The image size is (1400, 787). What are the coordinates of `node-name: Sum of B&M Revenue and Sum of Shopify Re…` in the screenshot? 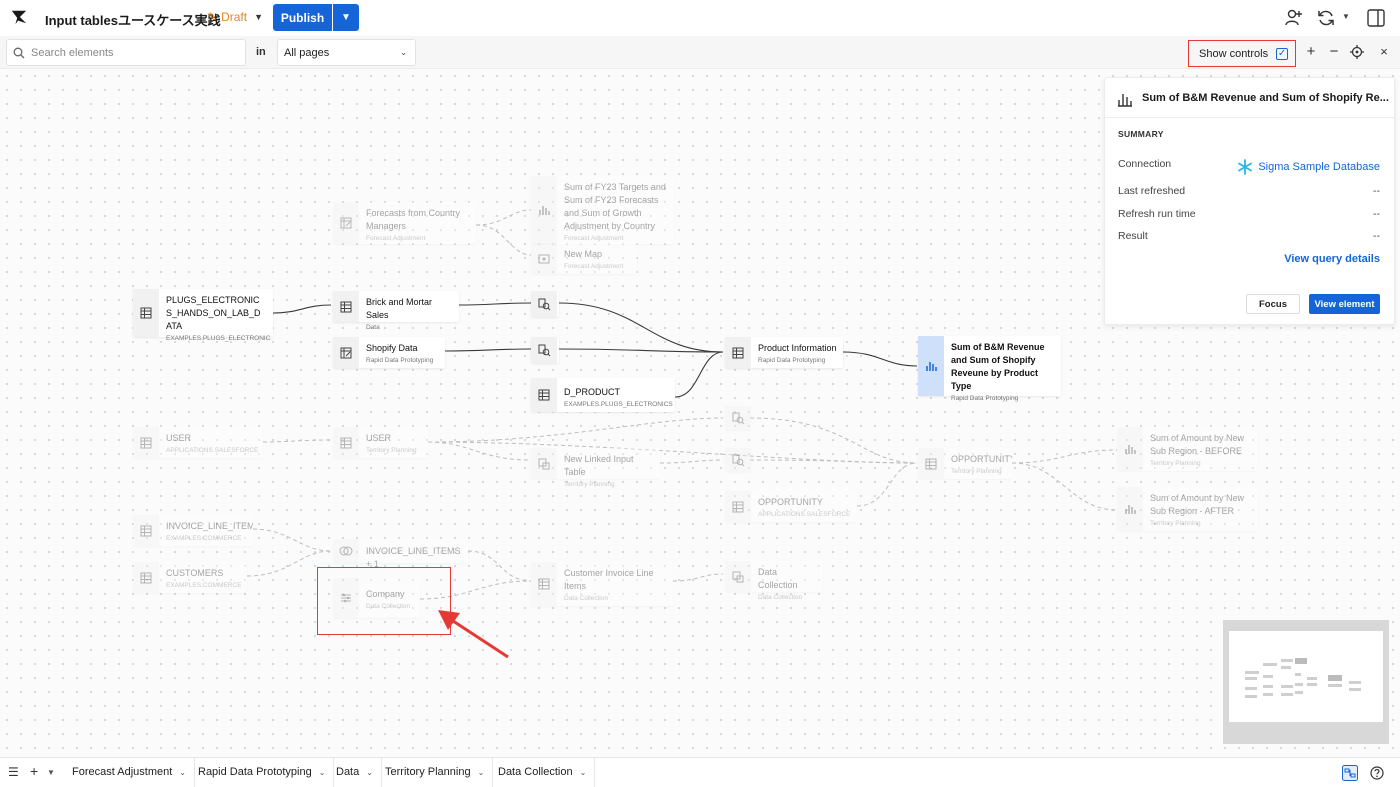 It's located at (998, 366).